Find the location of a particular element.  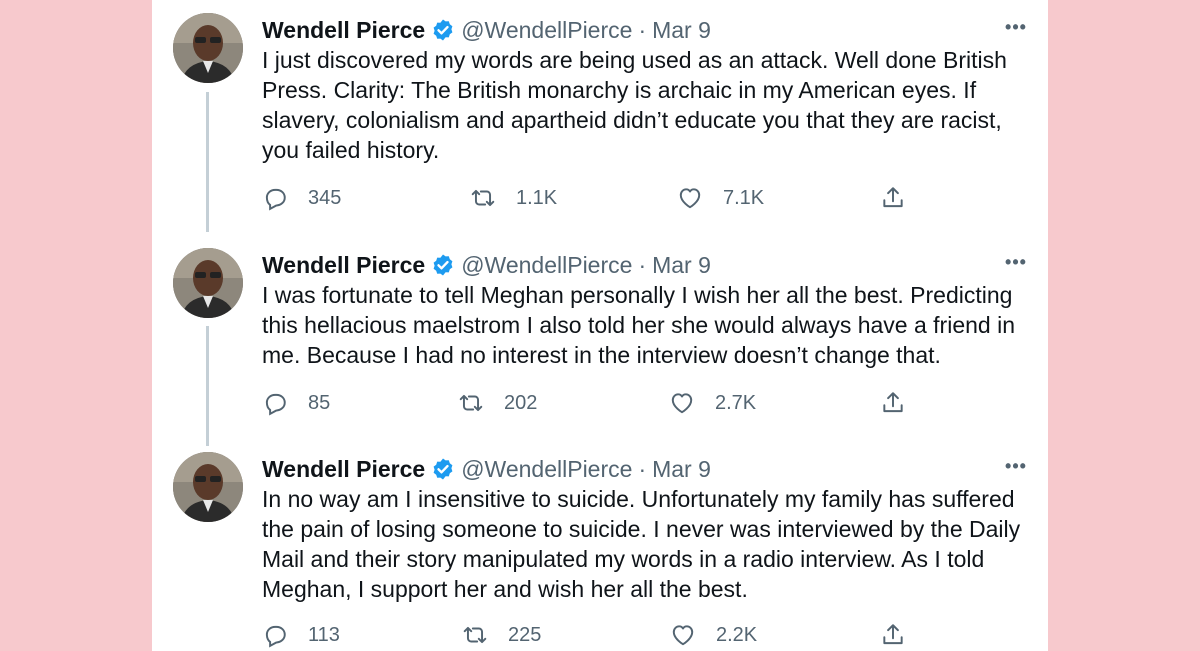

reply-button: 345 is located at coordinates (301, 198).